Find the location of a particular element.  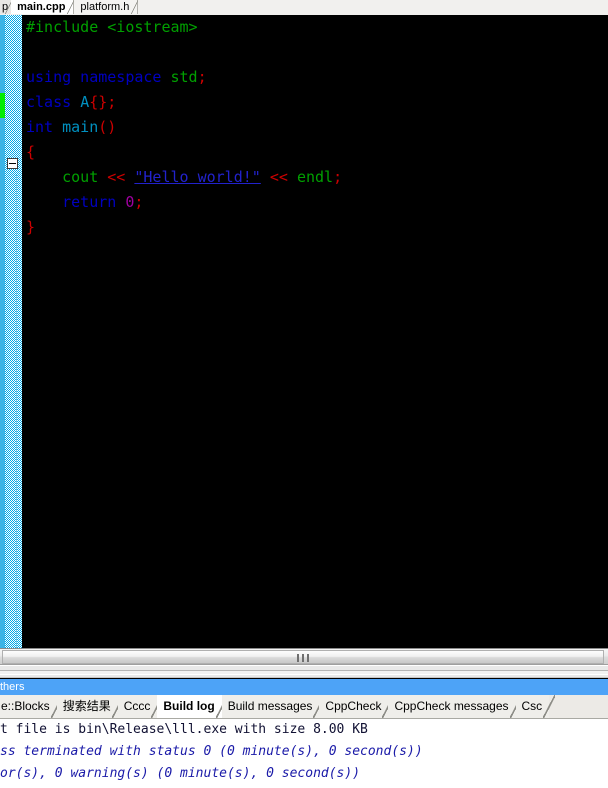

code-line: { is located at coordinates (315, 152).